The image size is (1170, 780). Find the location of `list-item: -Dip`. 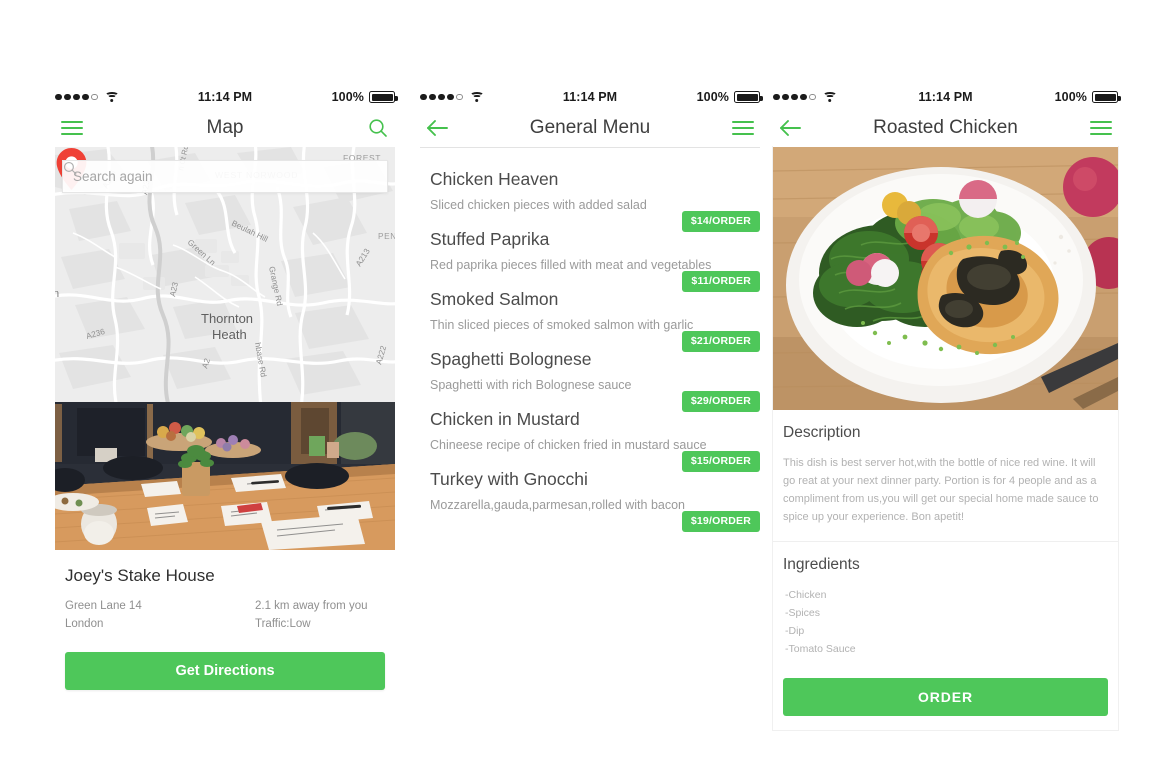

list-item: -Dip is located at coordinates (795, 630).